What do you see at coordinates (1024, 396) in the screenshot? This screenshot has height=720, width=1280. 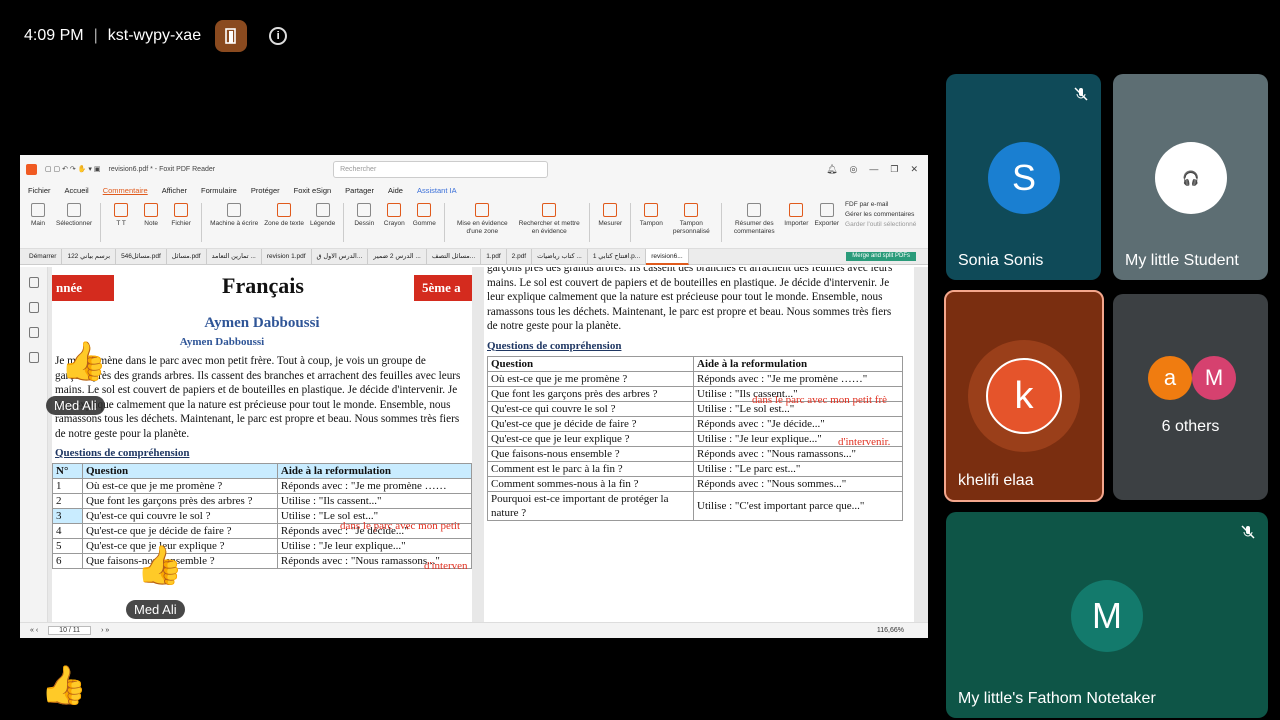 I see `participant-tile-khelifi: k khelifi elaa` at bounding box center [1024, 396].